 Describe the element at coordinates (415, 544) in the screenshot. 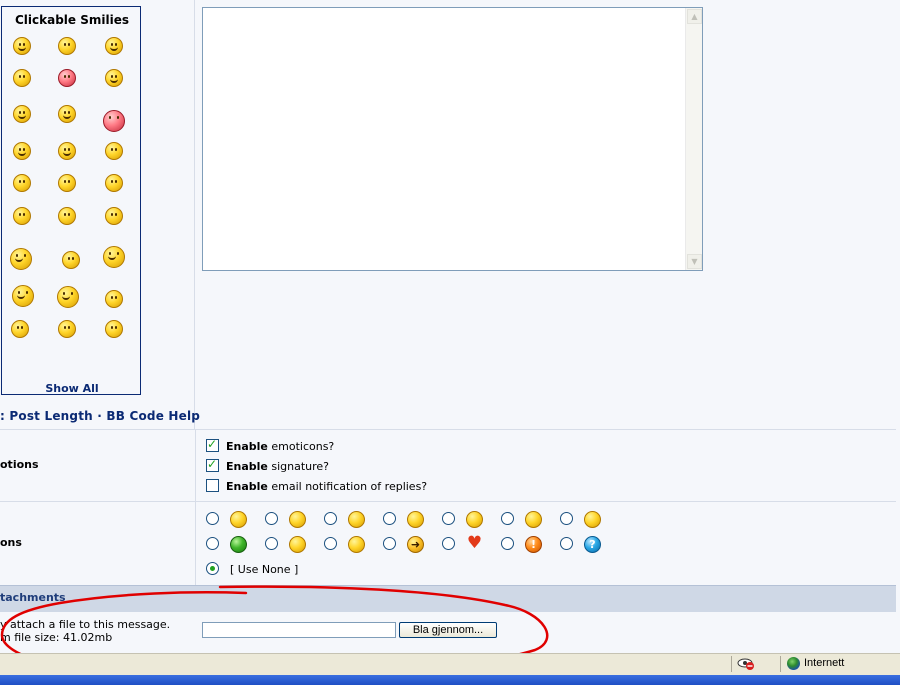

I see `arrow-right-icon: ➜` at that location.